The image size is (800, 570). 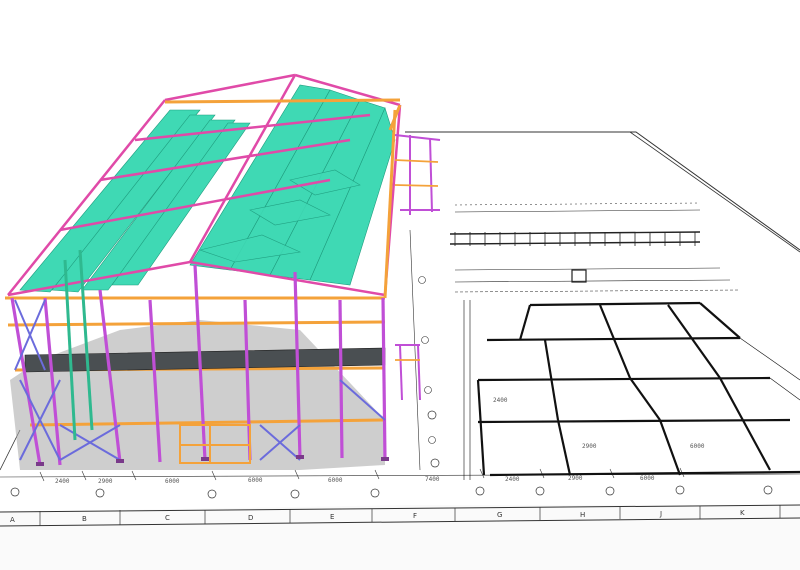 I want to click on dimension-label: 7400, so click(x=432, y=479).